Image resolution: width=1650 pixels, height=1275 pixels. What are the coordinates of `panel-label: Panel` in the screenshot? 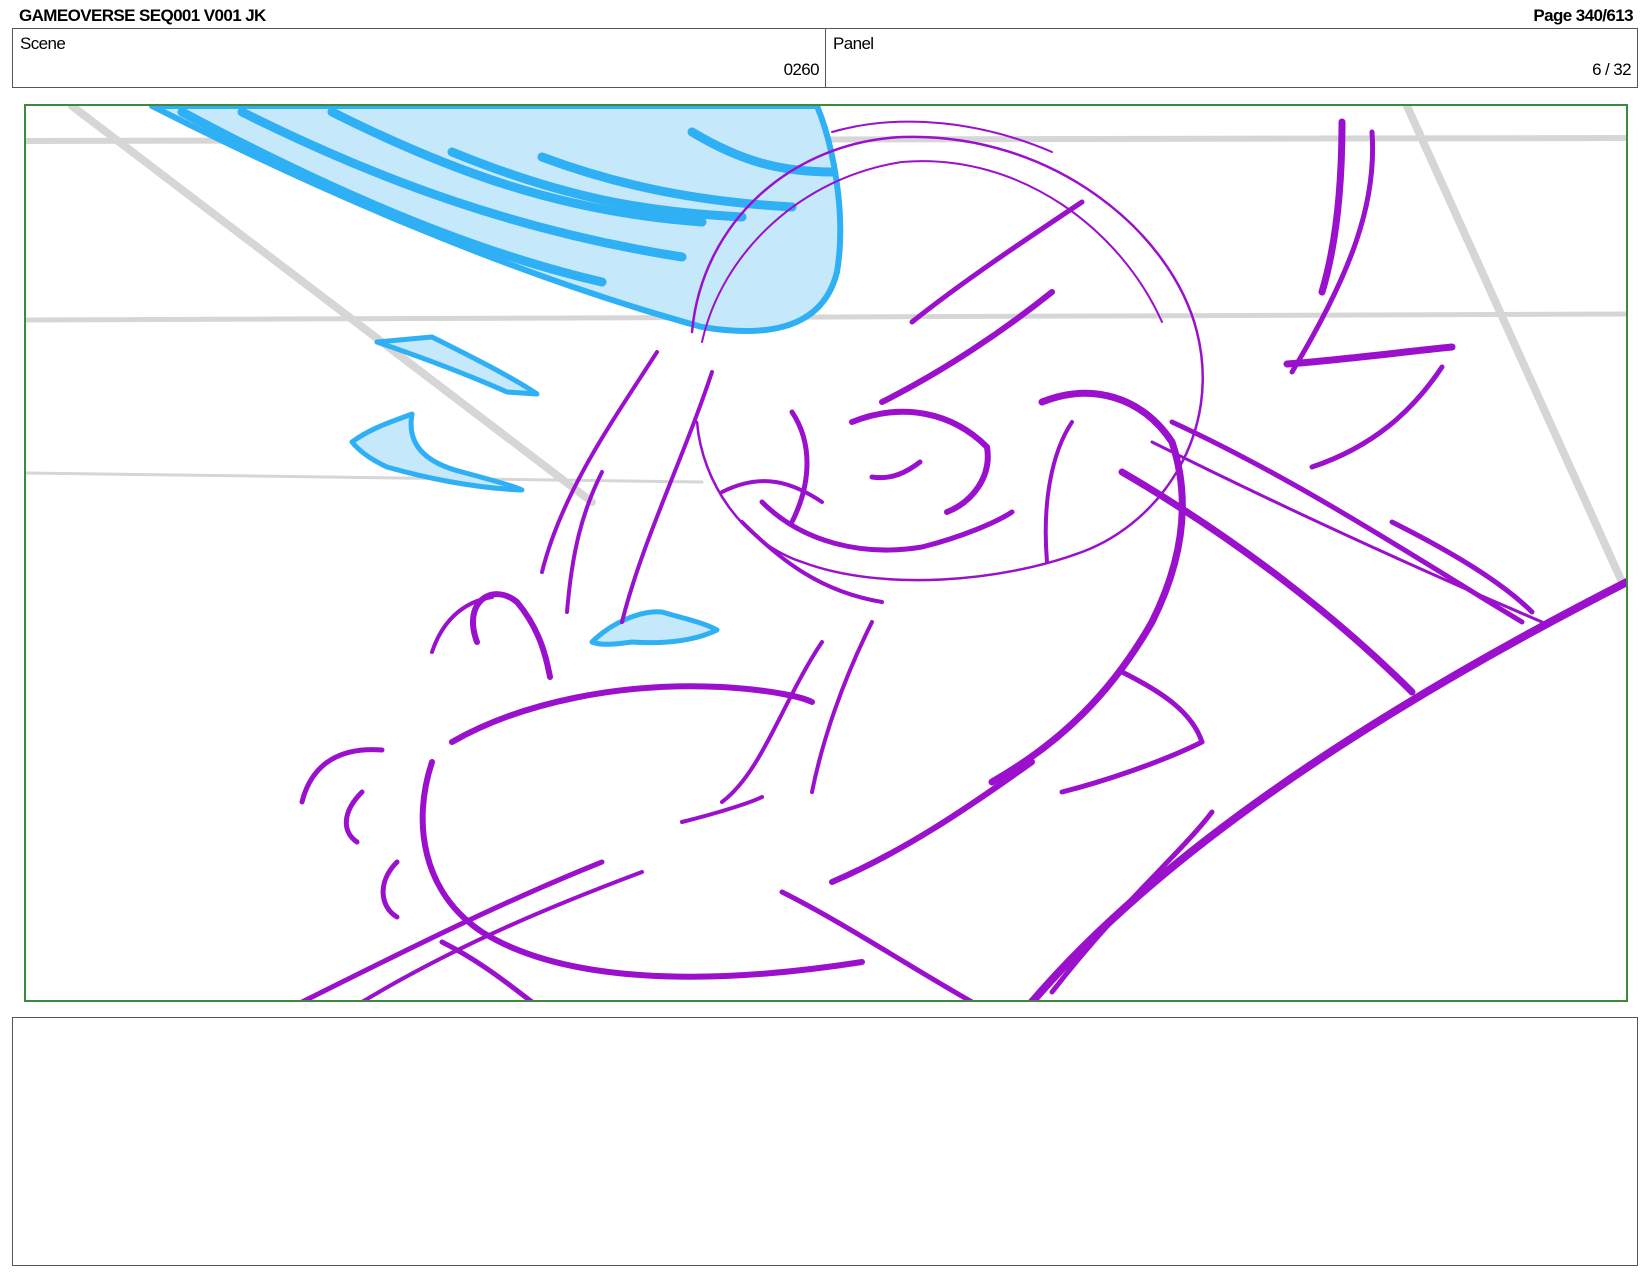 It's located at (853, 43).